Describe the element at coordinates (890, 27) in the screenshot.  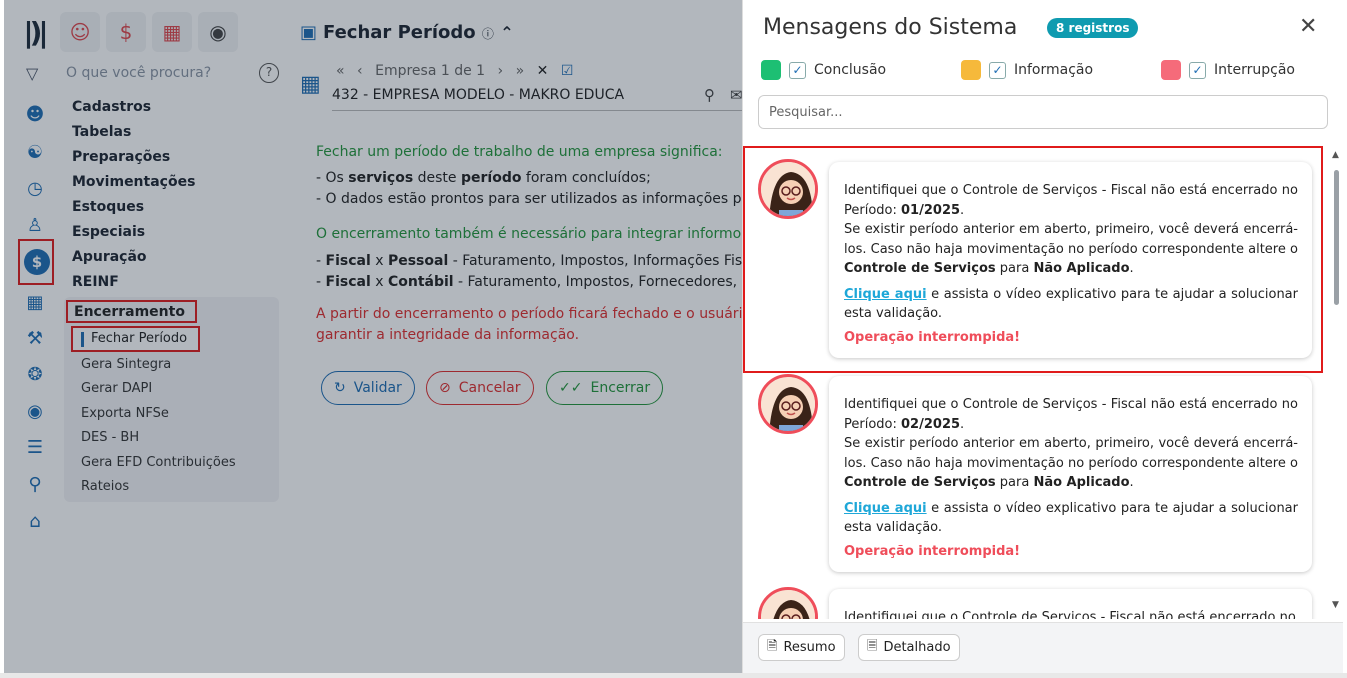
I see `panel-title: Mensagens do Sistema` at that location.